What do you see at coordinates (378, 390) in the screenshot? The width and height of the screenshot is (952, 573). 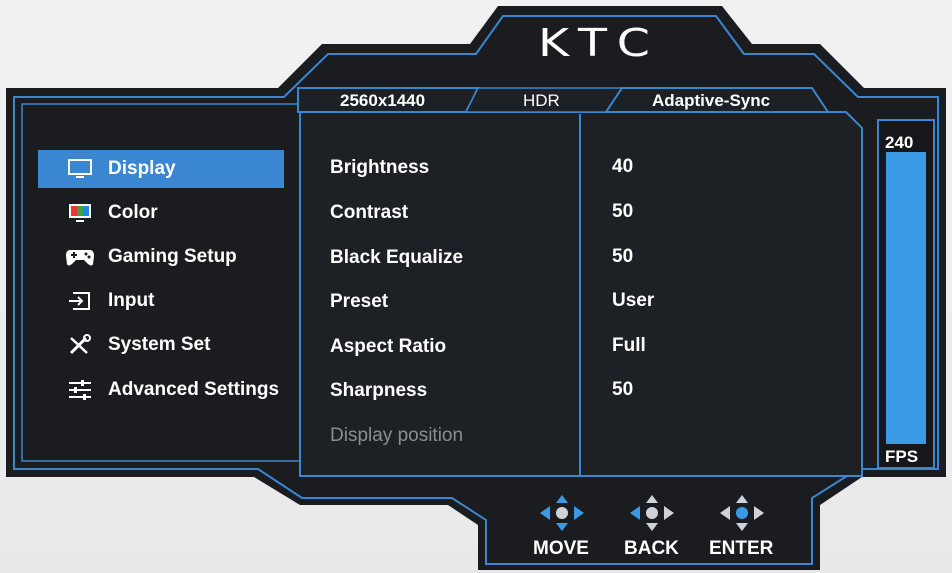 I see `setting-sharpness: Sharpness` at bounding box center [378, 390].